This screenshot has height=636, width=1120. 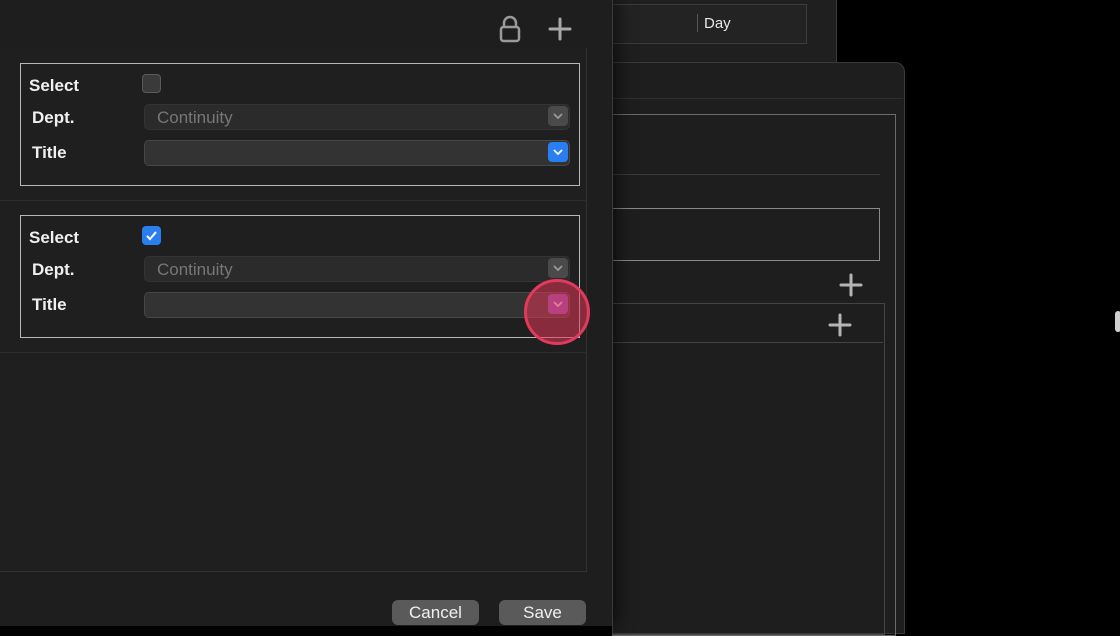 What do you see at coordinates (748, 469) in the screenshot?
I see `background-list` at bounding box center [748, 469].